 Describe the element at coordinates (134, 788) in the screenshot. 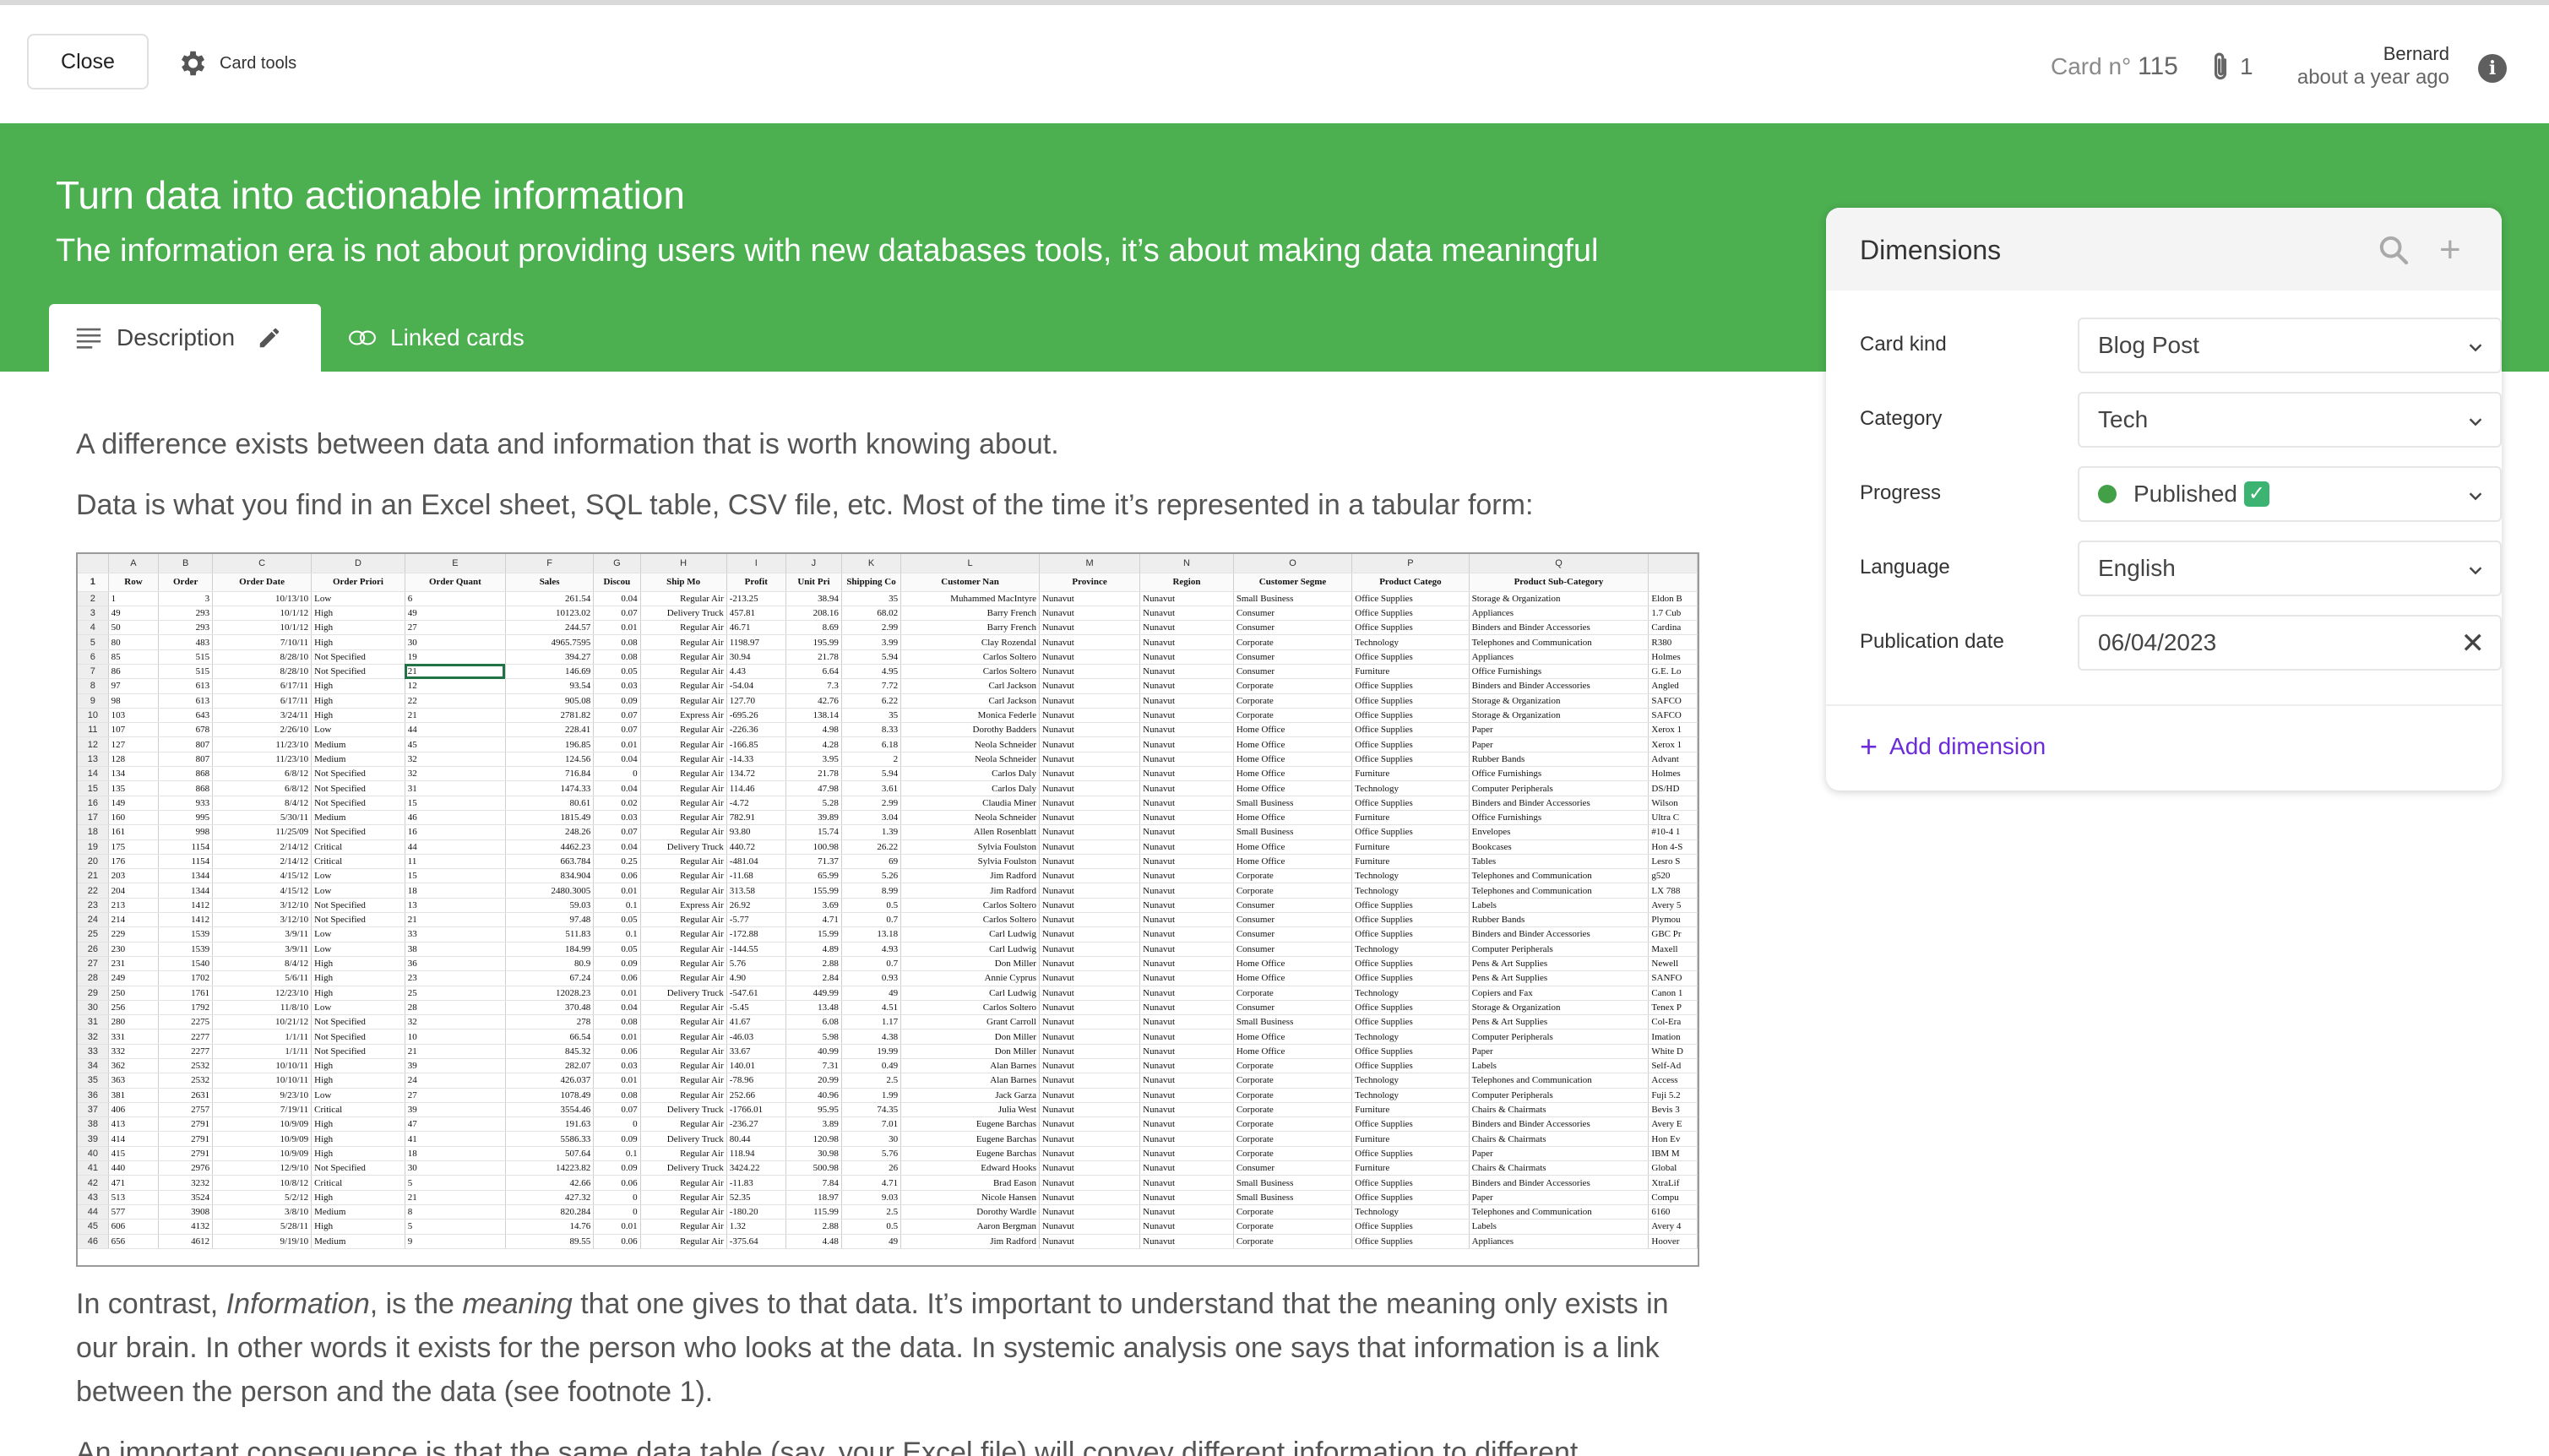

I see `table-cell: 135` at that location.